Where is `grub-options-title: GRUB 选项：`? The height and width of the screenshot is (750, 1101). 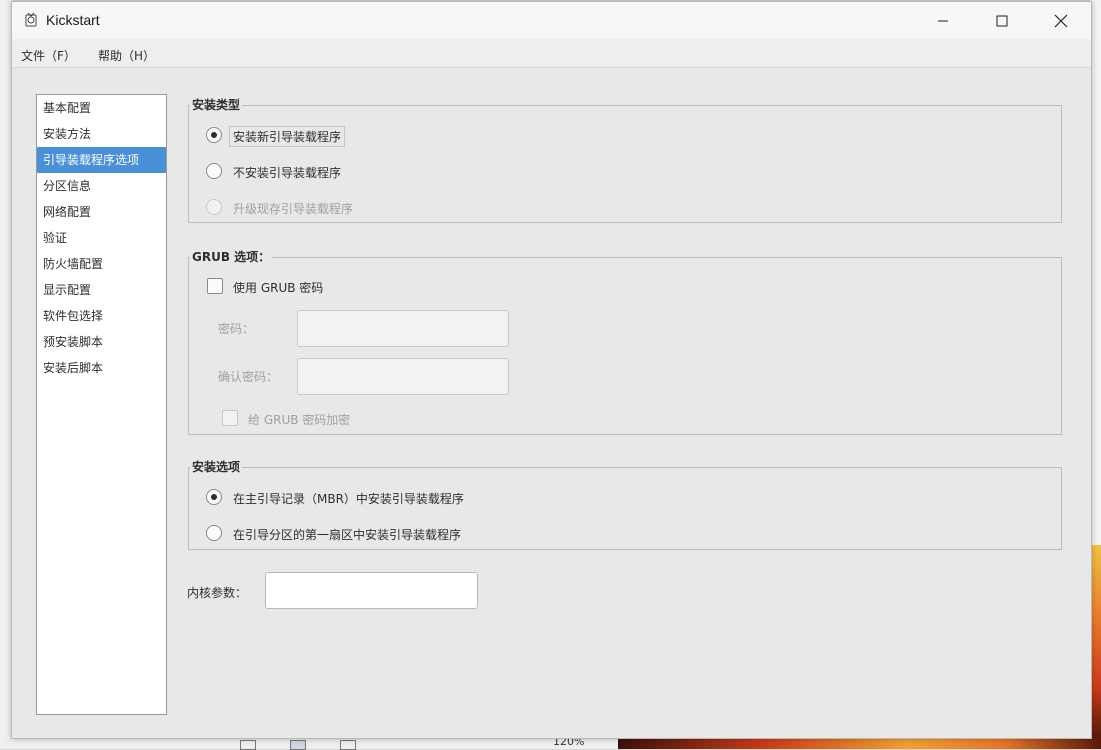
grub-options-title: GRUB 选项： is located at coordinates (231, 256).